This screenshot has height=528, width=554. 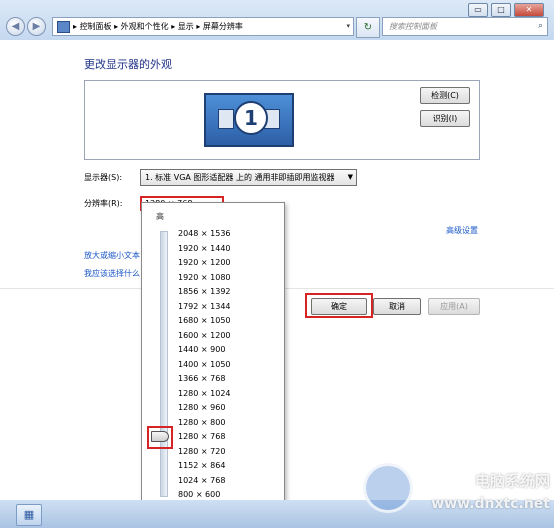 I want to click on resolution-option: 1280 × 800, so click(x=201, y=422).